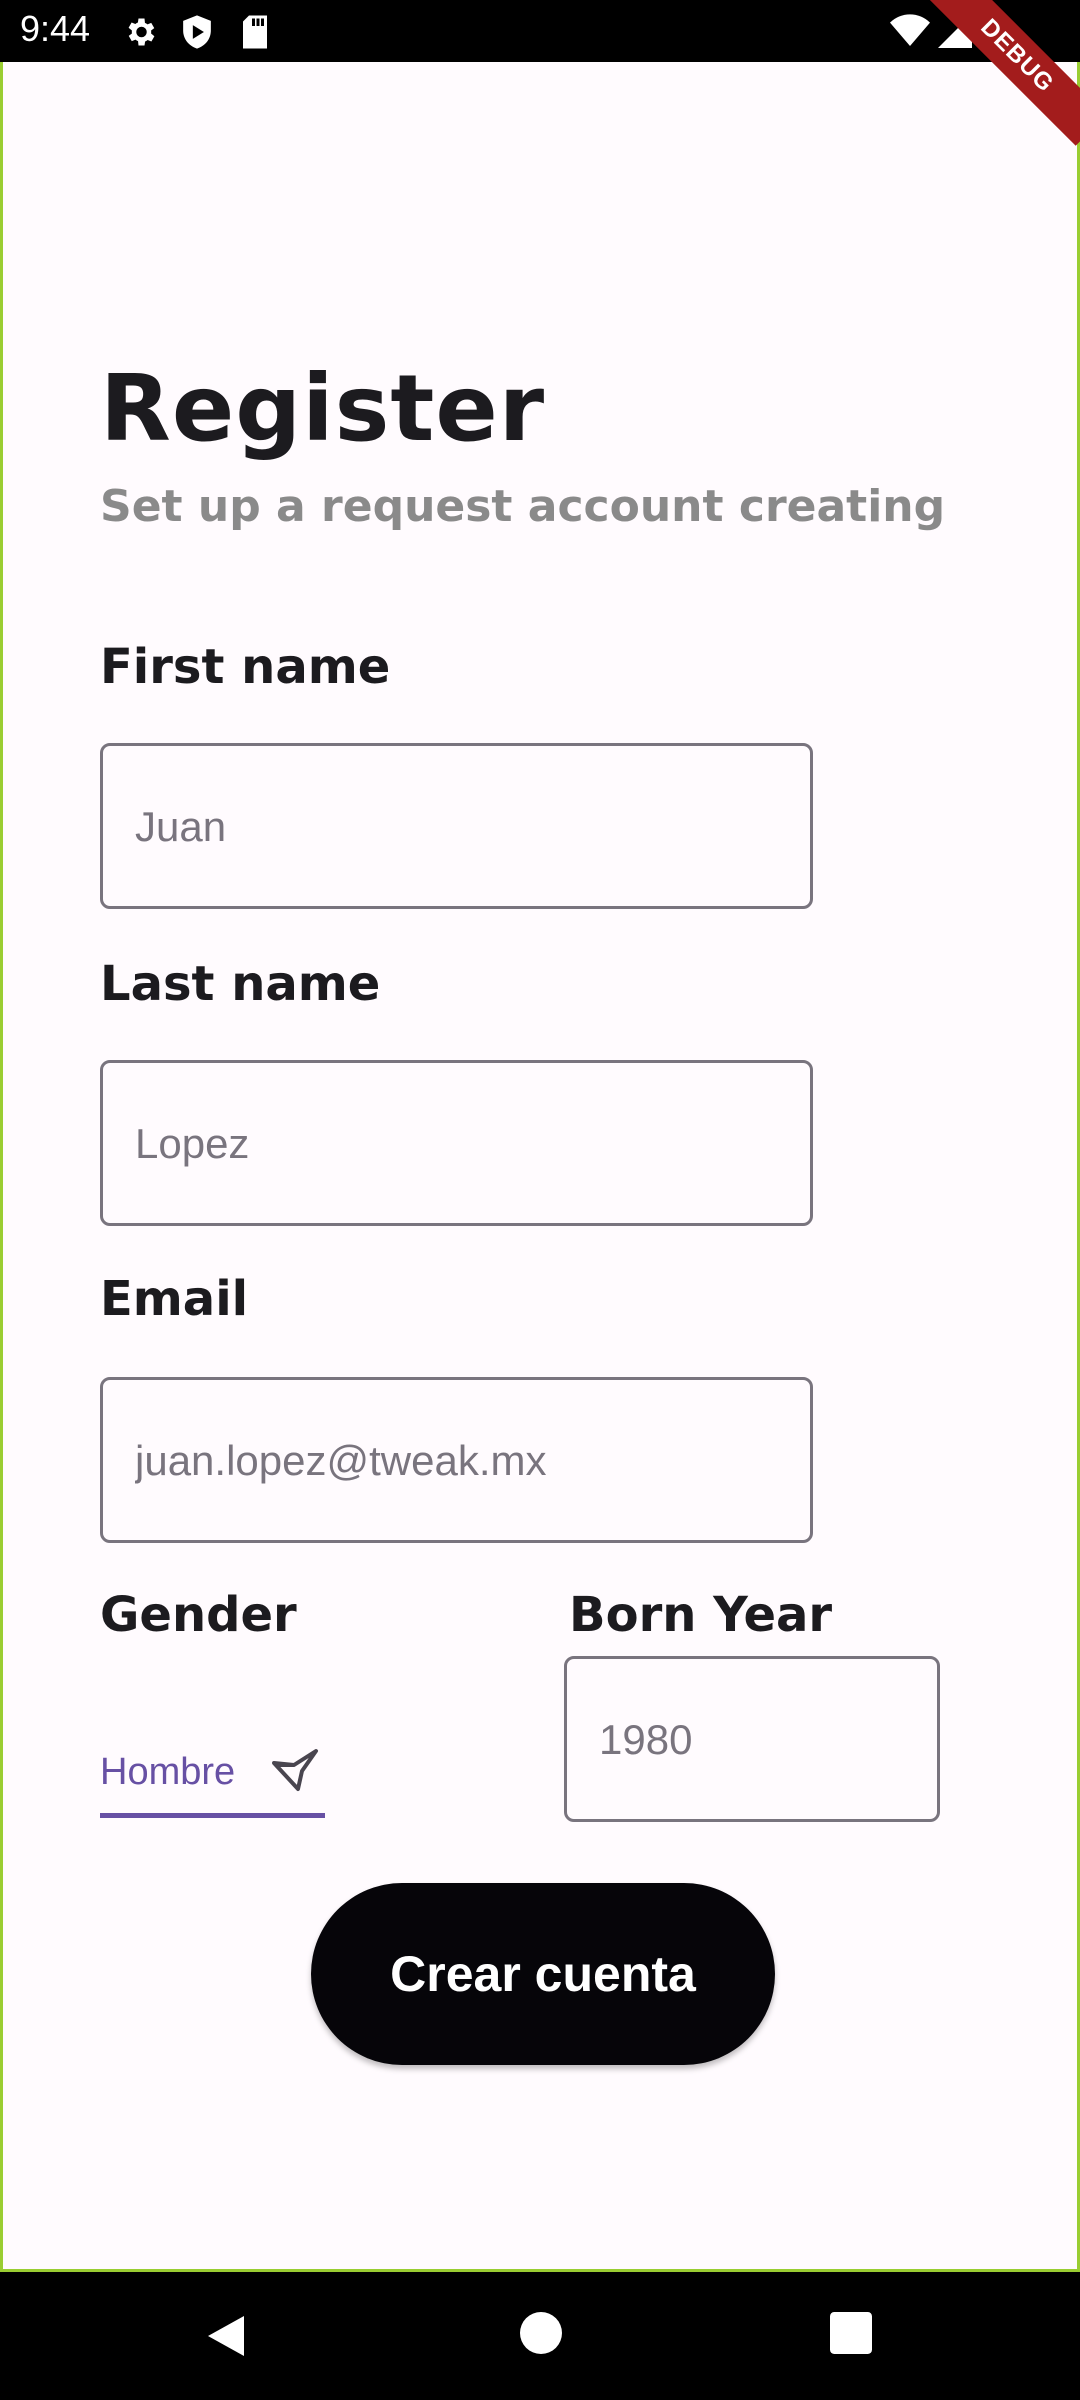 The width and height of the screenshot is (1080, 2400). I want to click on home-icon, so click(541, 2335).